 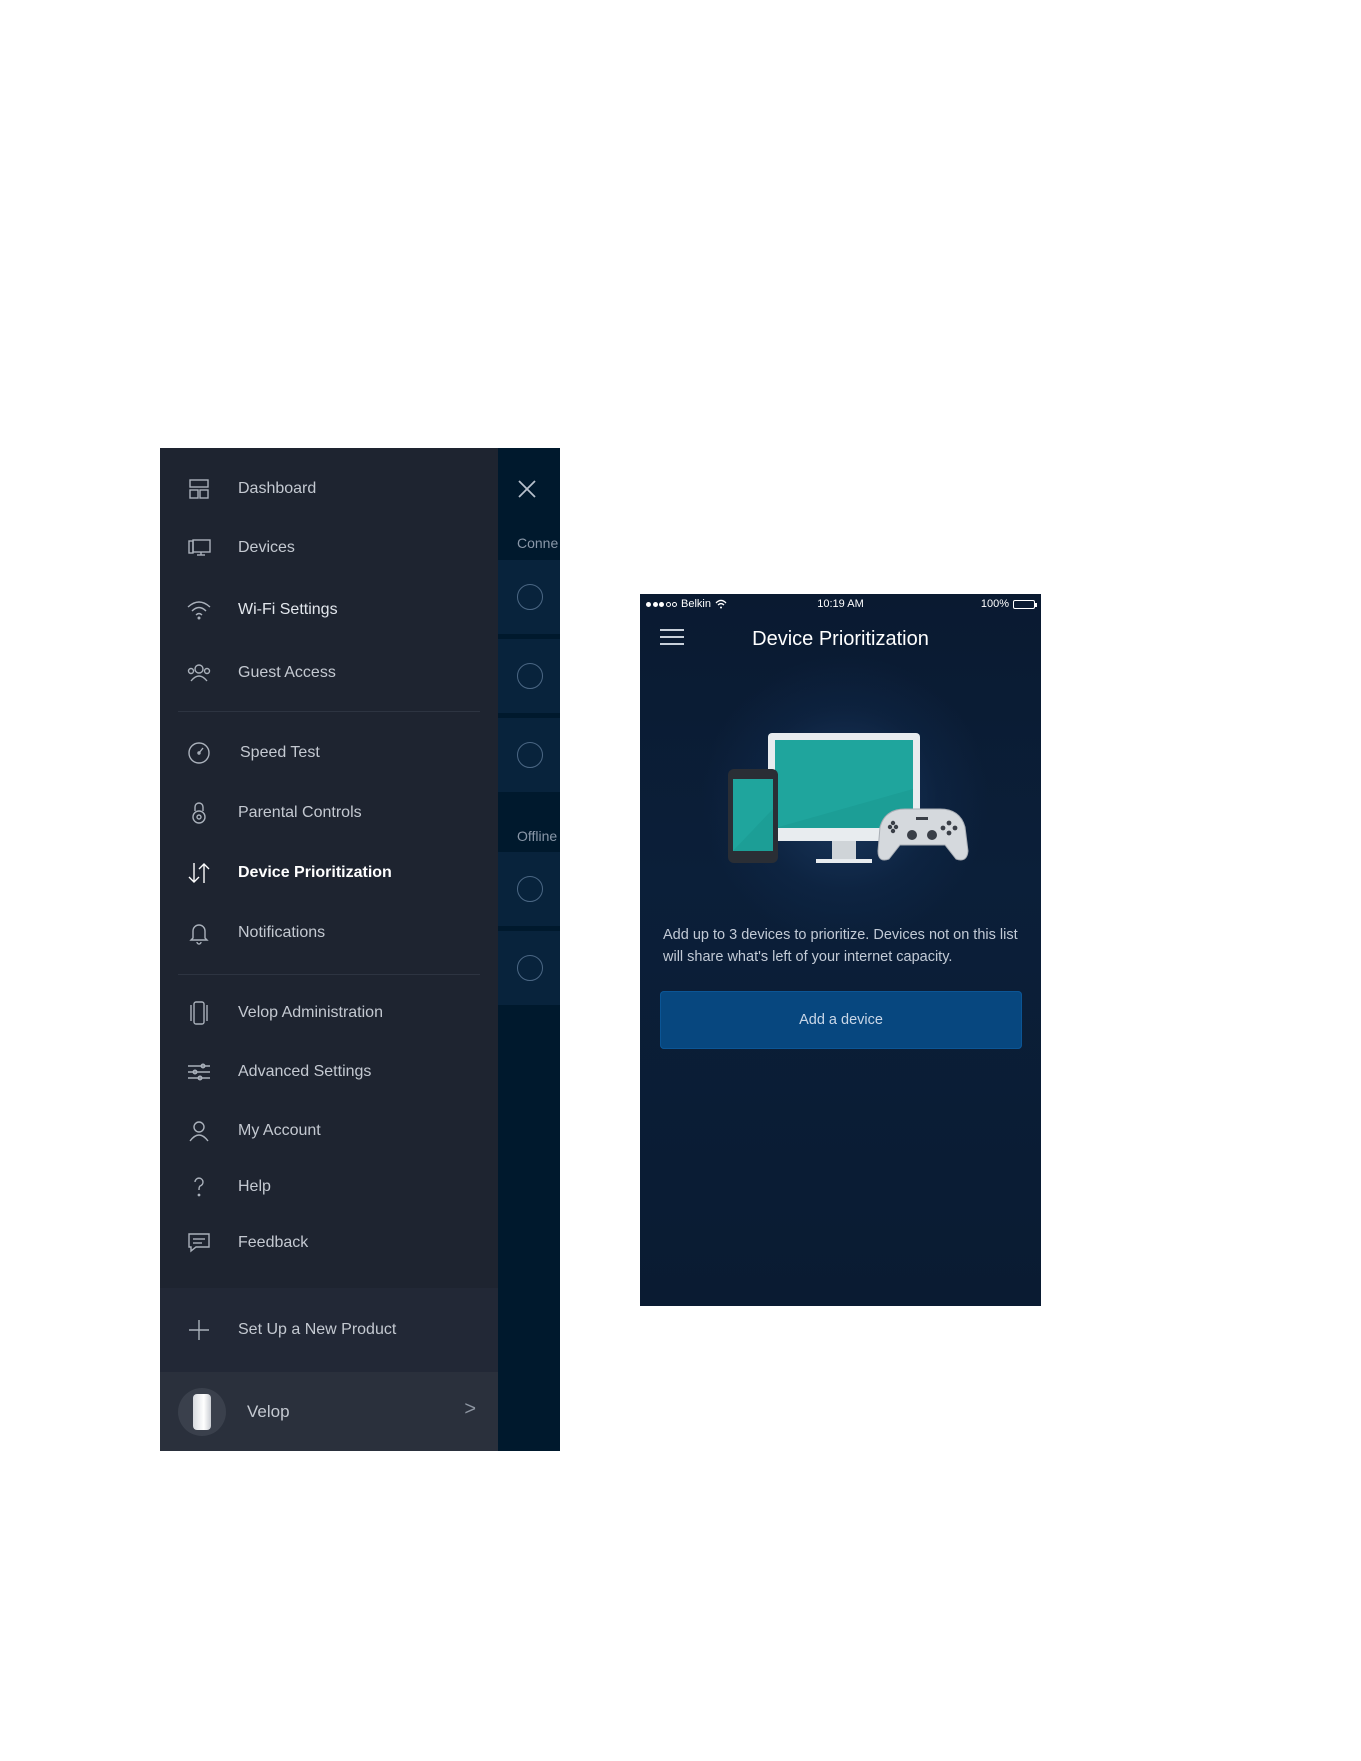 I want to click on nav-label: Notifications, so click(x=282, y=932).